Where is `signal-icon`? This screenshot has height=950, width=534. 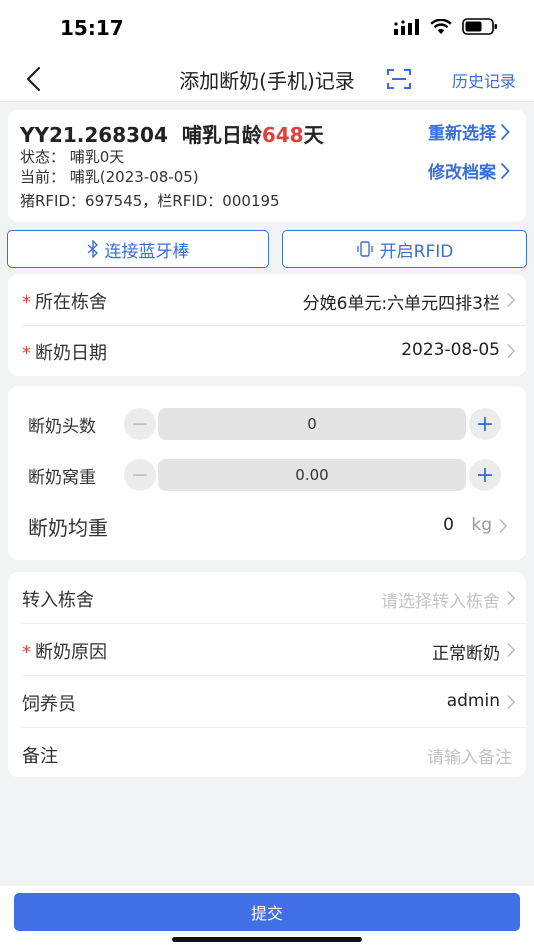 signal-icon is located at coordinates (406, 26).